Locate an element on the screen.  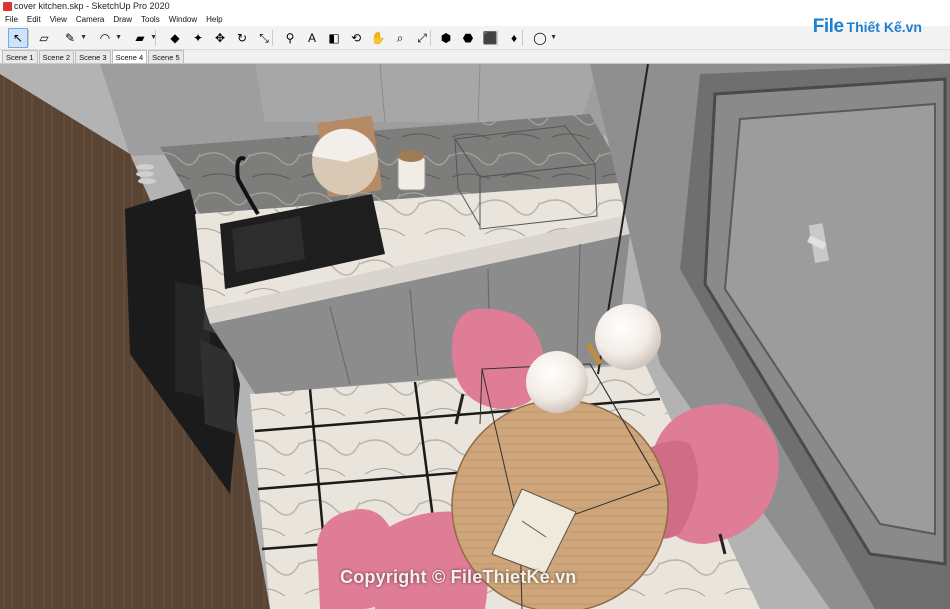
move-icon: ✥ is located at coordinates (220, 38).